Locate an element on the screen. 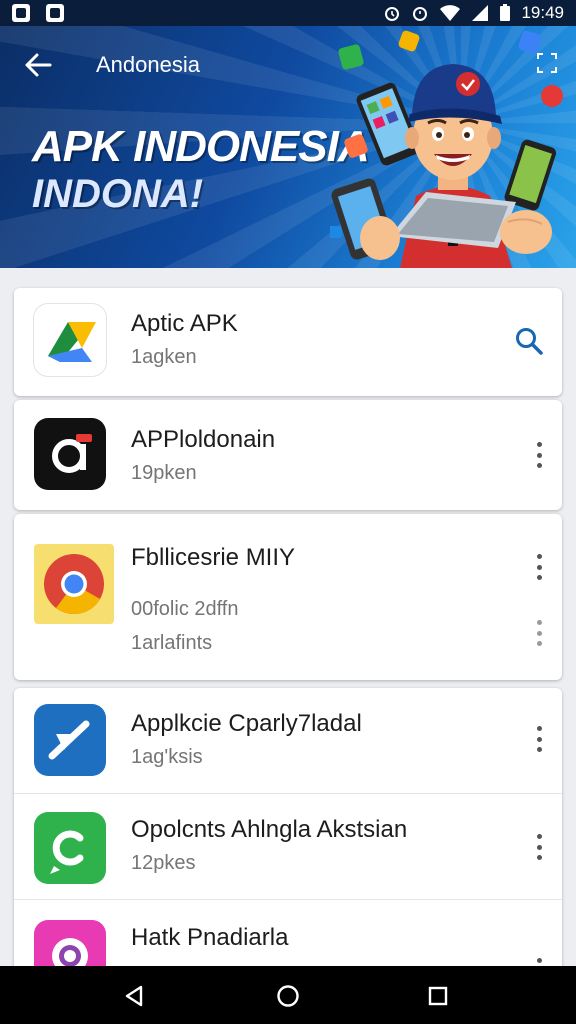  app-meta-secondary: 1arlafints is located at coordinates (172, 643).